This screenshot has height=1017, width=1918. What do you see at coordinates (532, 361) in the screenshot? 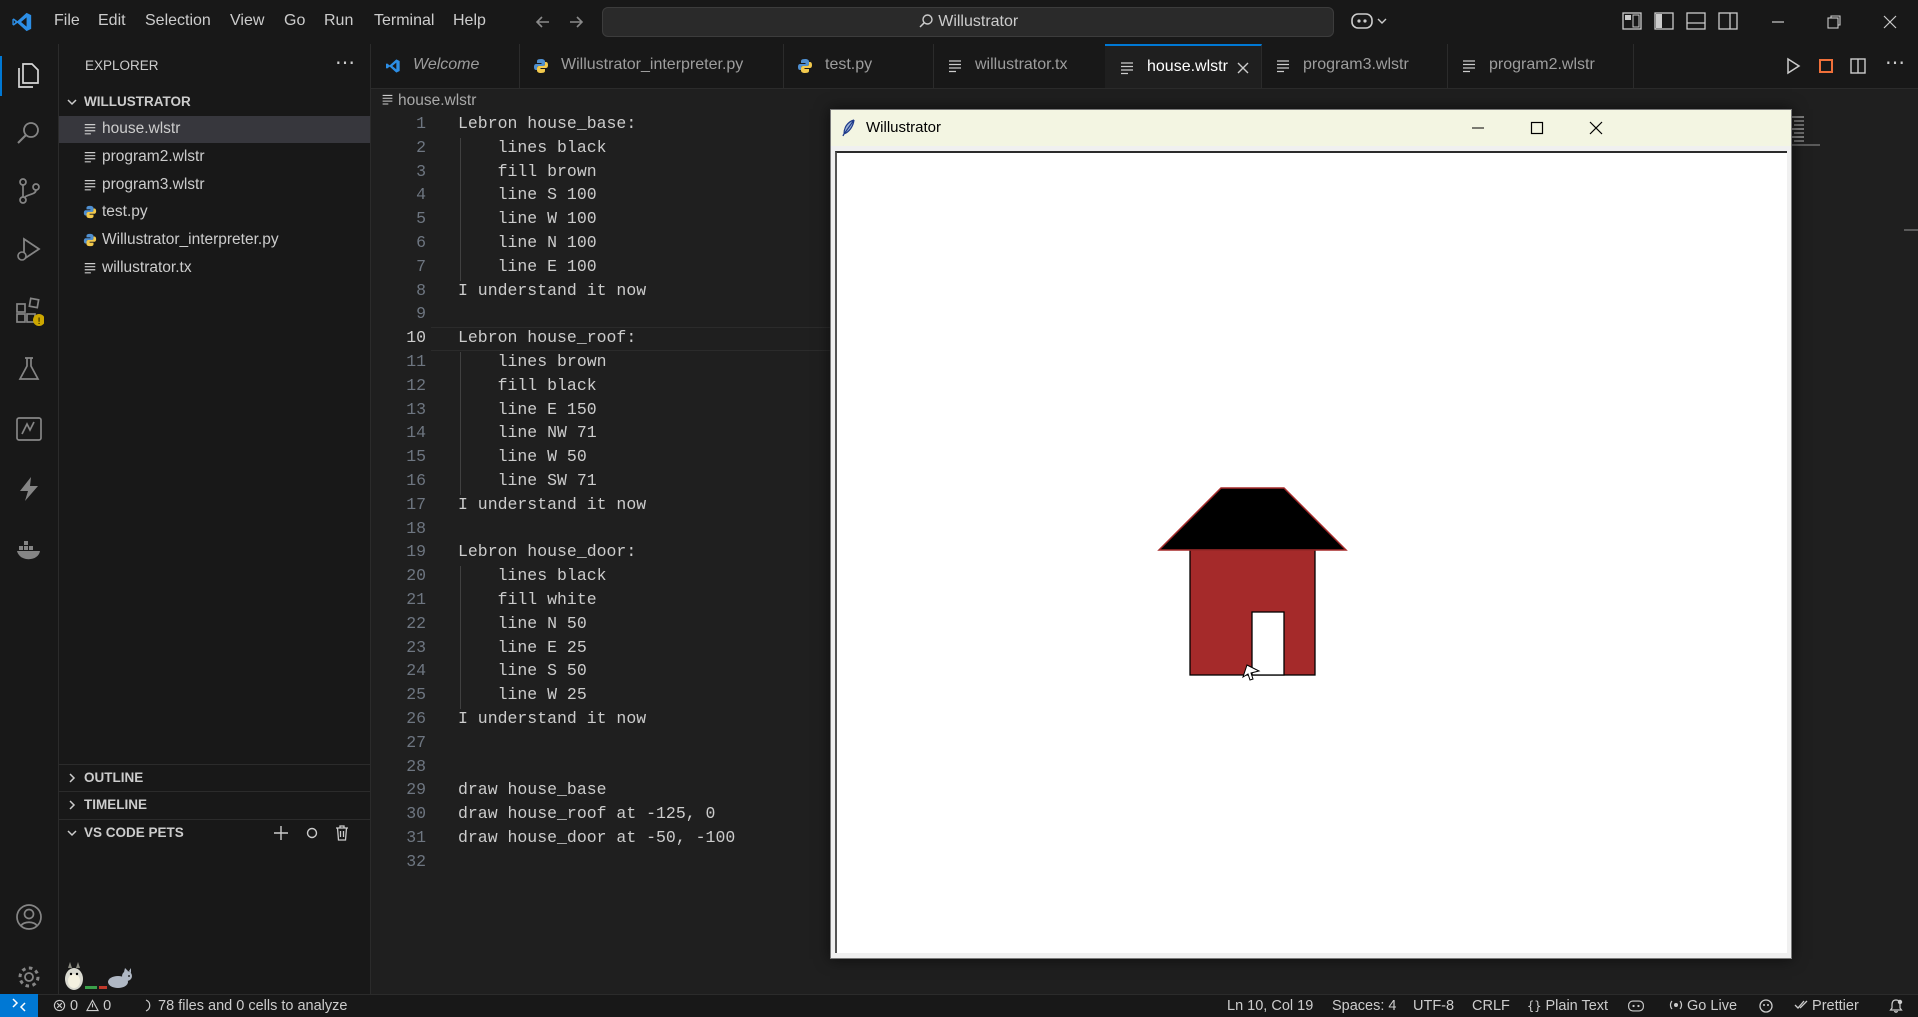
I see `code-line: lines brown` at bounding box center [532, 361].